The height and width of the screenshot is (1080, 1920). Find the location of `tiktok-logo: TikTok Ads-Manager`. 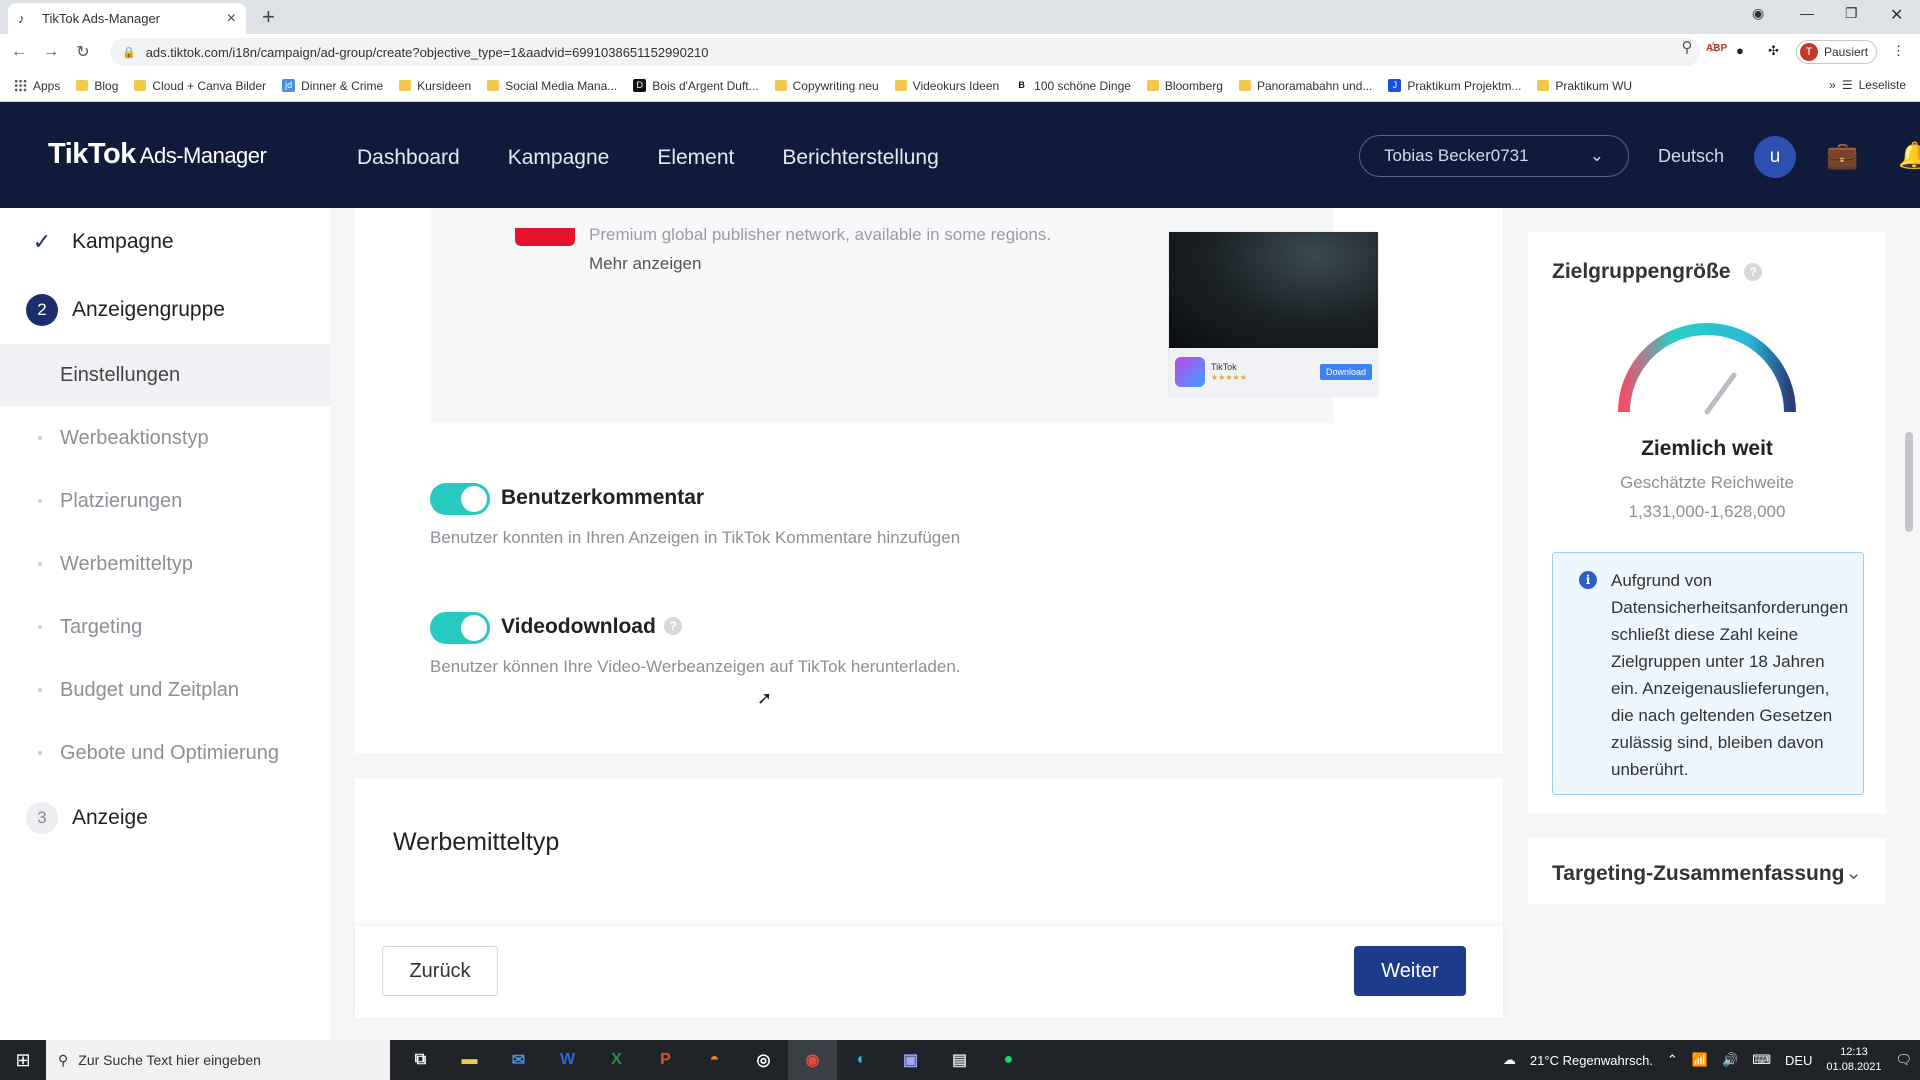

tiktok-logo: TikTok Ads-Manager is located at coordinates (157, 154).